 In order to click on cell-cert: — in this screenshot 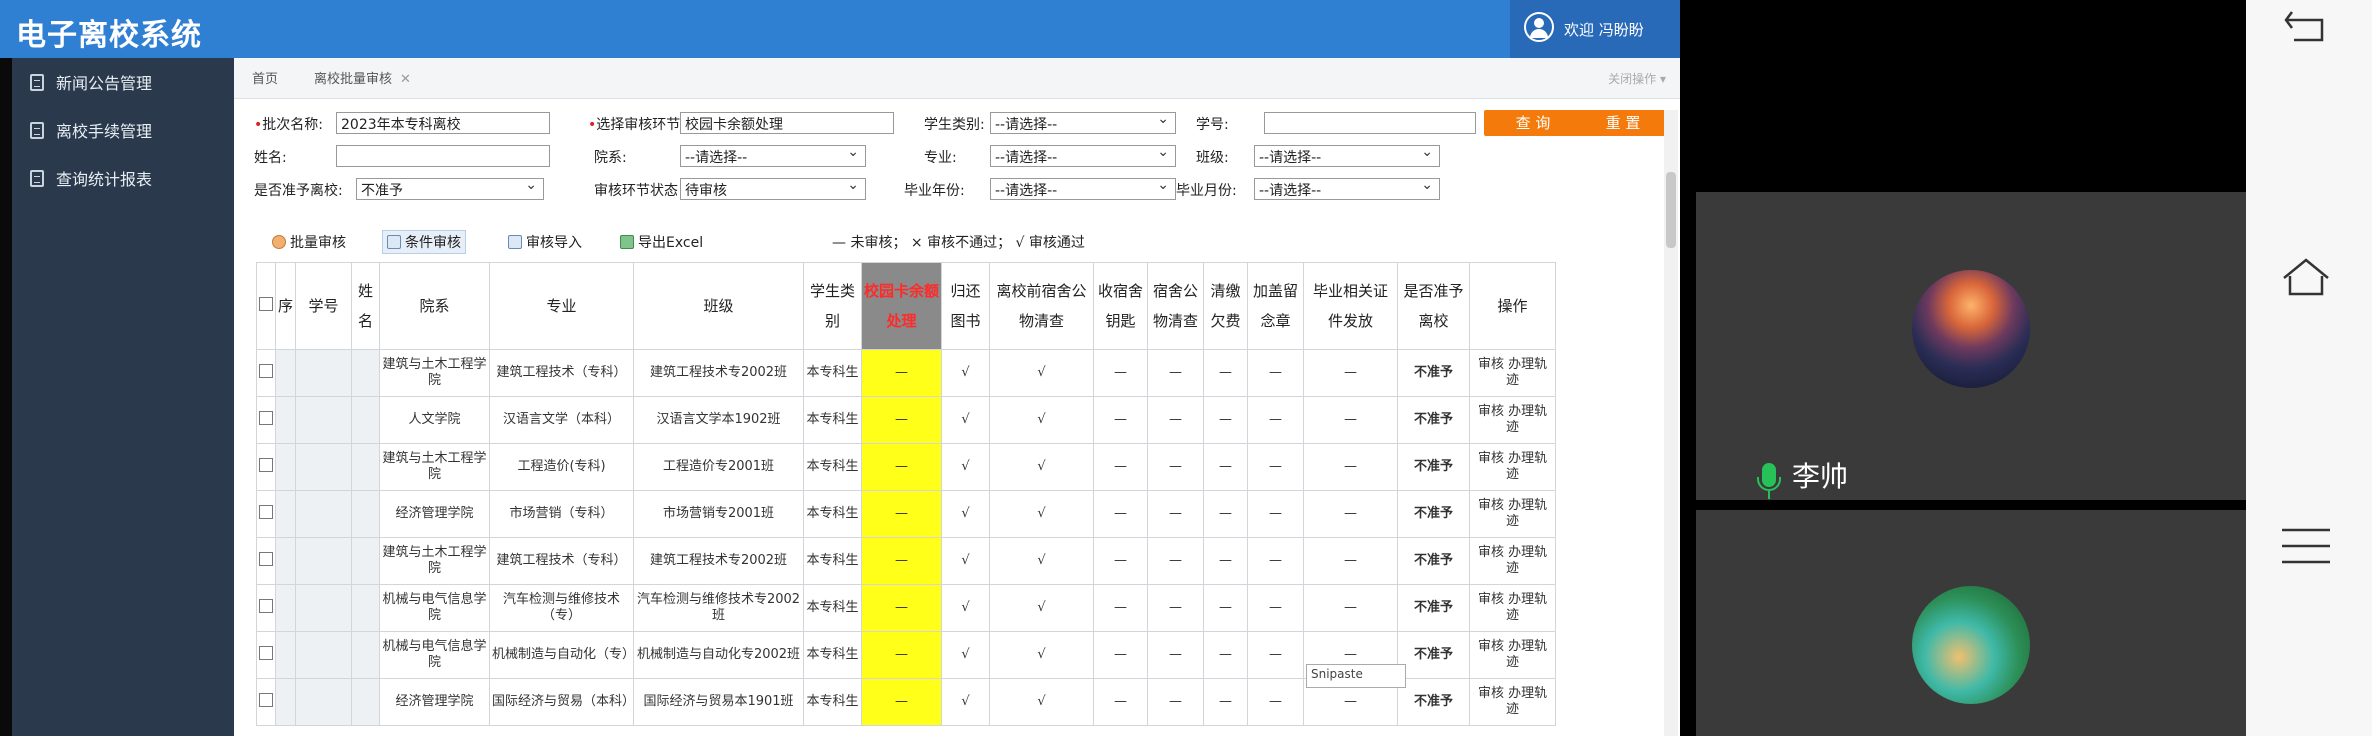, I will do `click(1351, 420)`.